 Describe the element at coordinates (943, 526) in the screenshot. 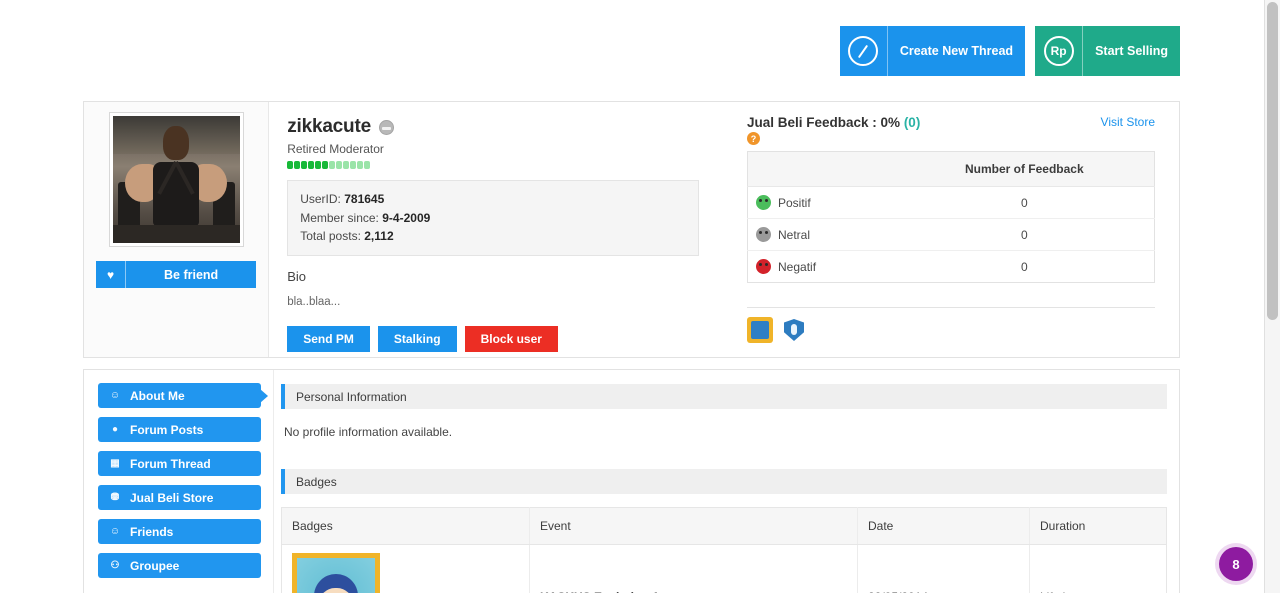

I see `badges-col-date: Date` at that location.